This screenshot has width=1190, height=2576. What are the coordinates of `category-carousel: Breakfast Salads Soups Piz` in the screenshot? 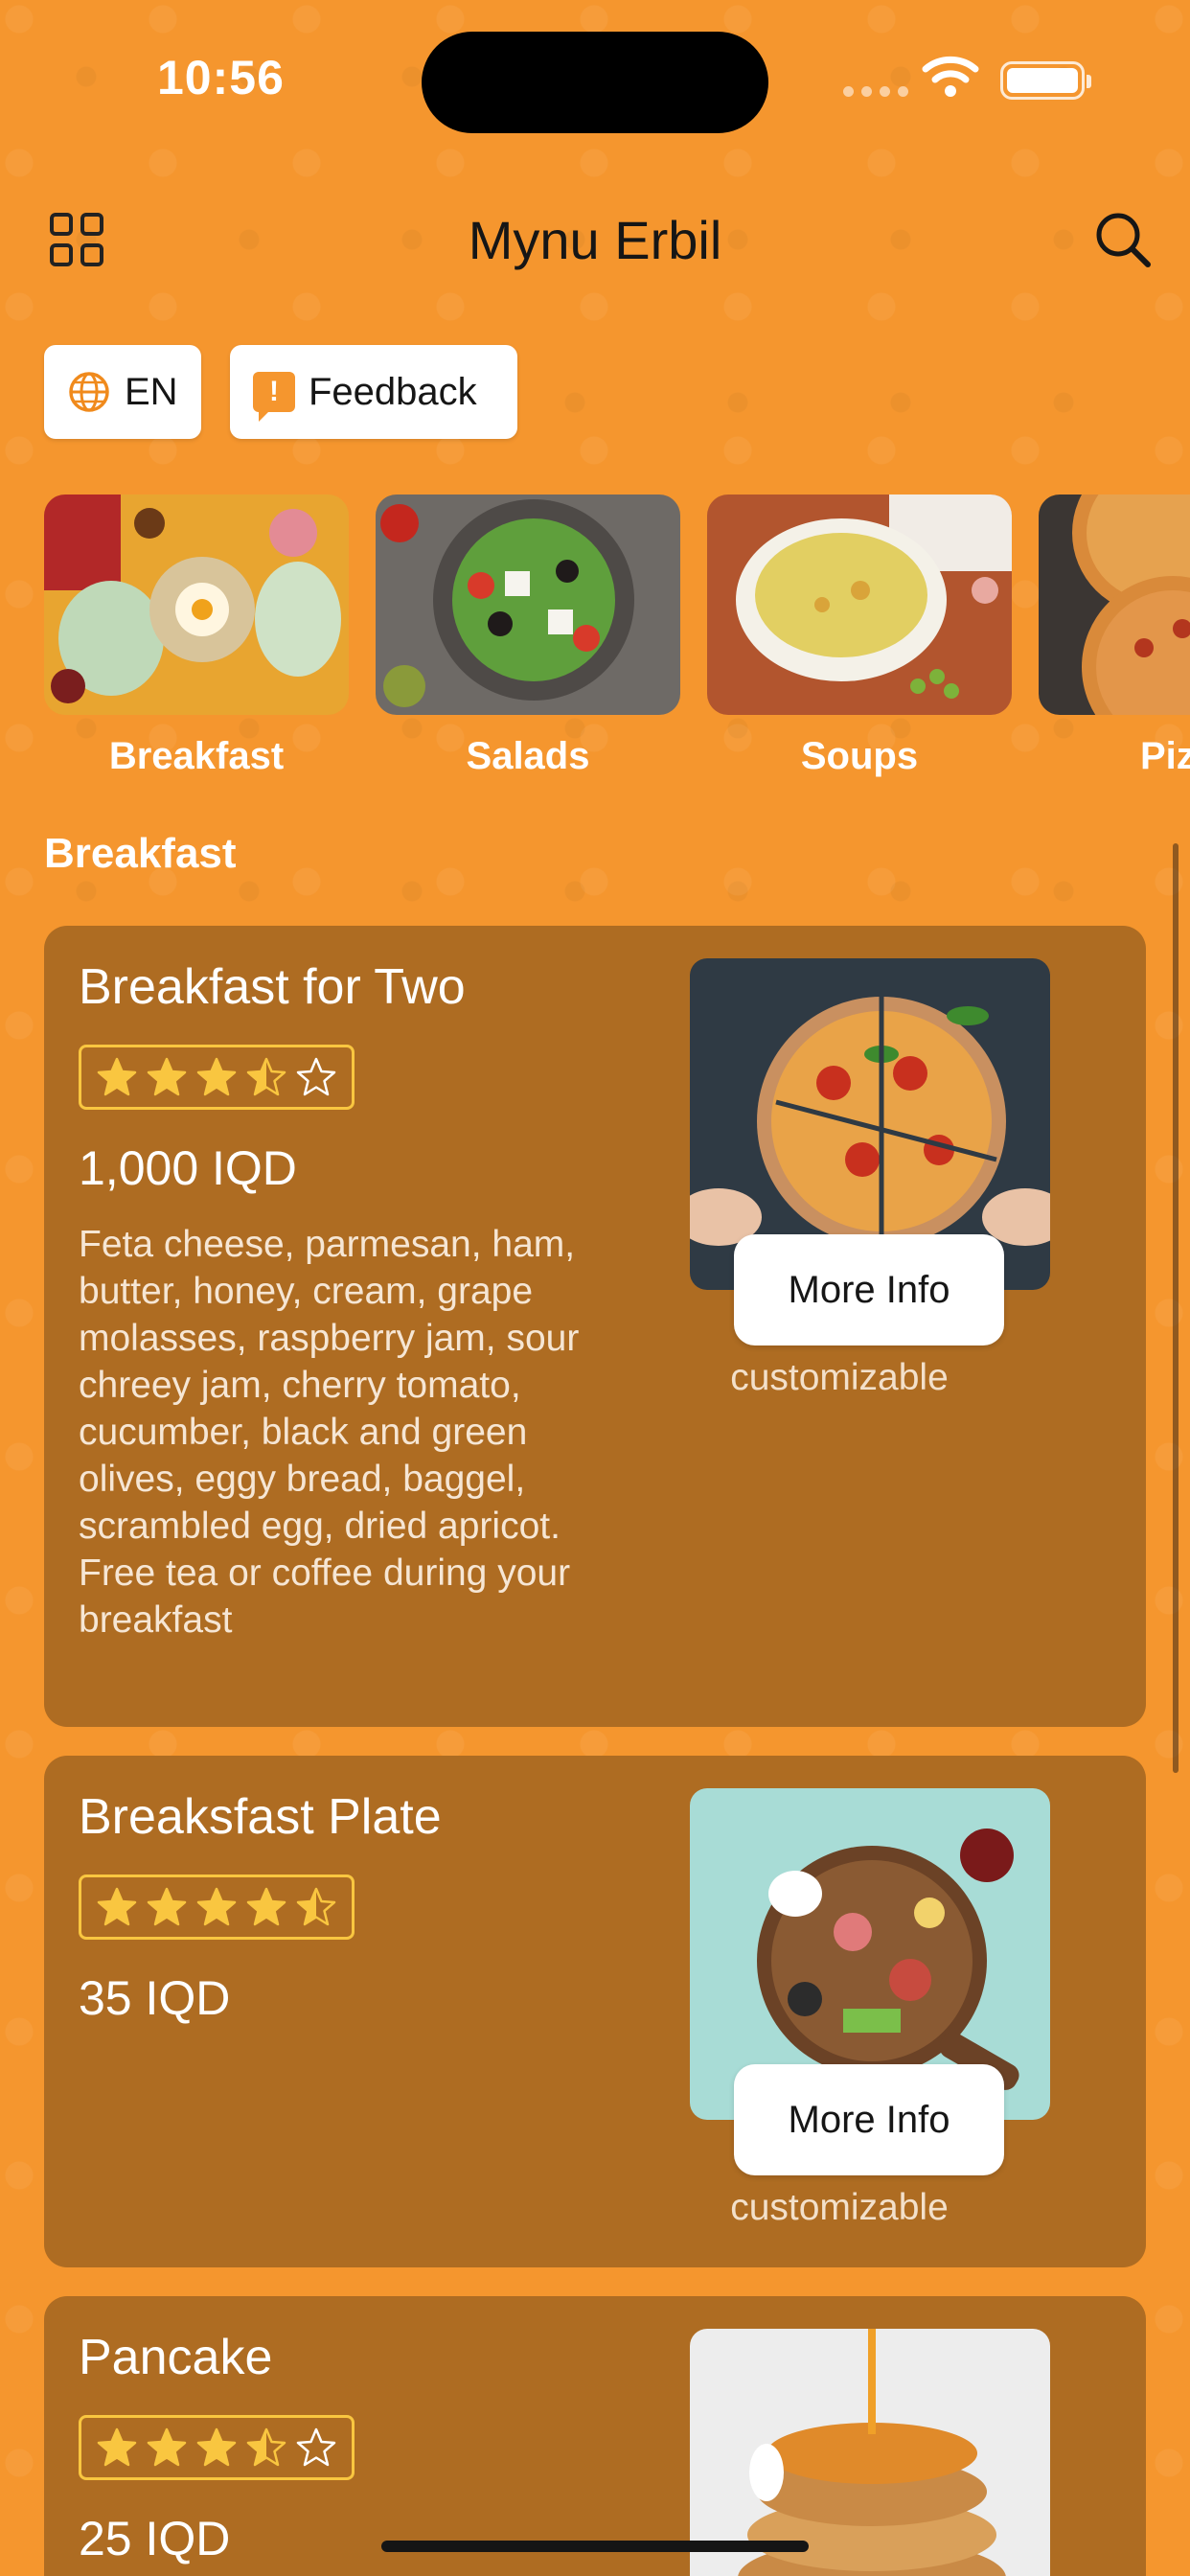 It's located at (617, 638).